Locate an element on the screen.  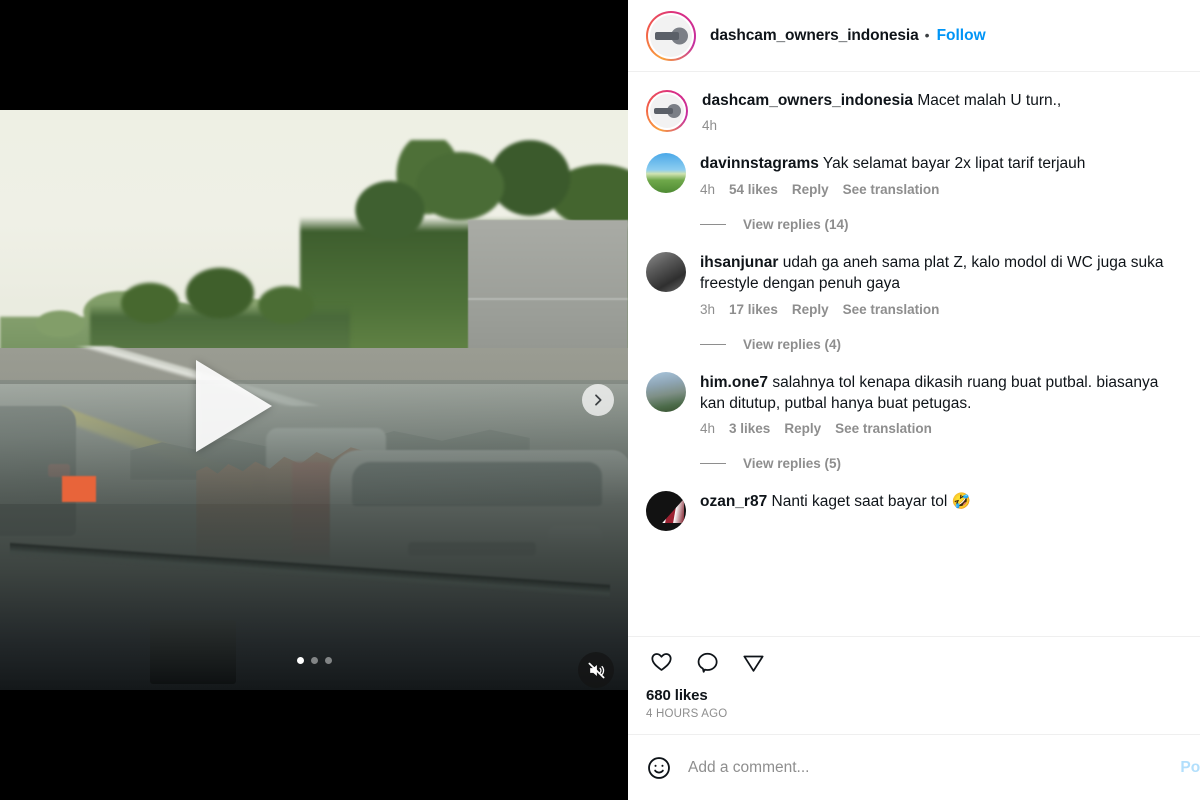
comment-text-row: ozan_r87 Nanti kaget saat bayar tol 🤣 is located at coordinates (941, 501).